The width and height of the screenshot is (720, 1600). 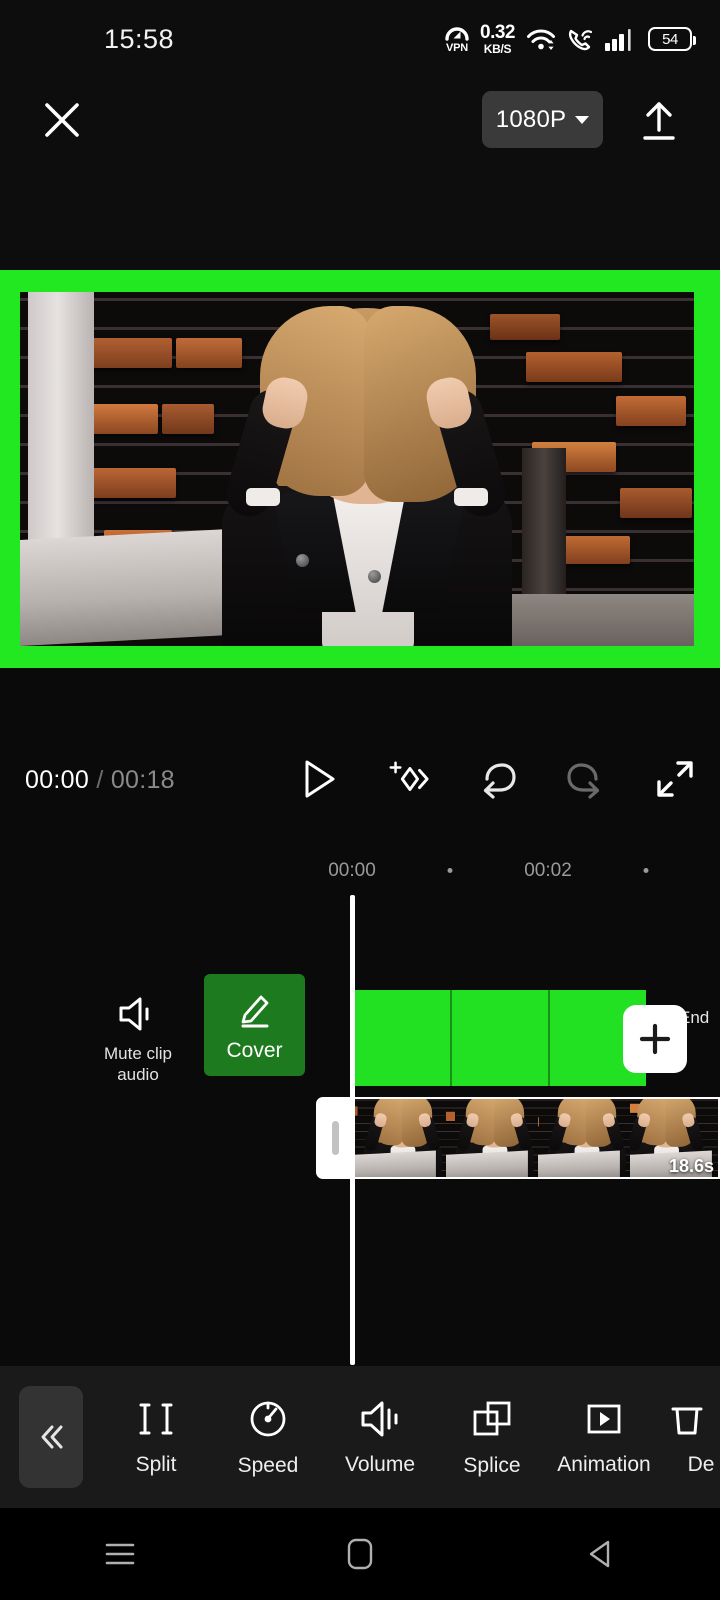 I want to click on speaker-mute-icon, so click(x=138, y=1014).